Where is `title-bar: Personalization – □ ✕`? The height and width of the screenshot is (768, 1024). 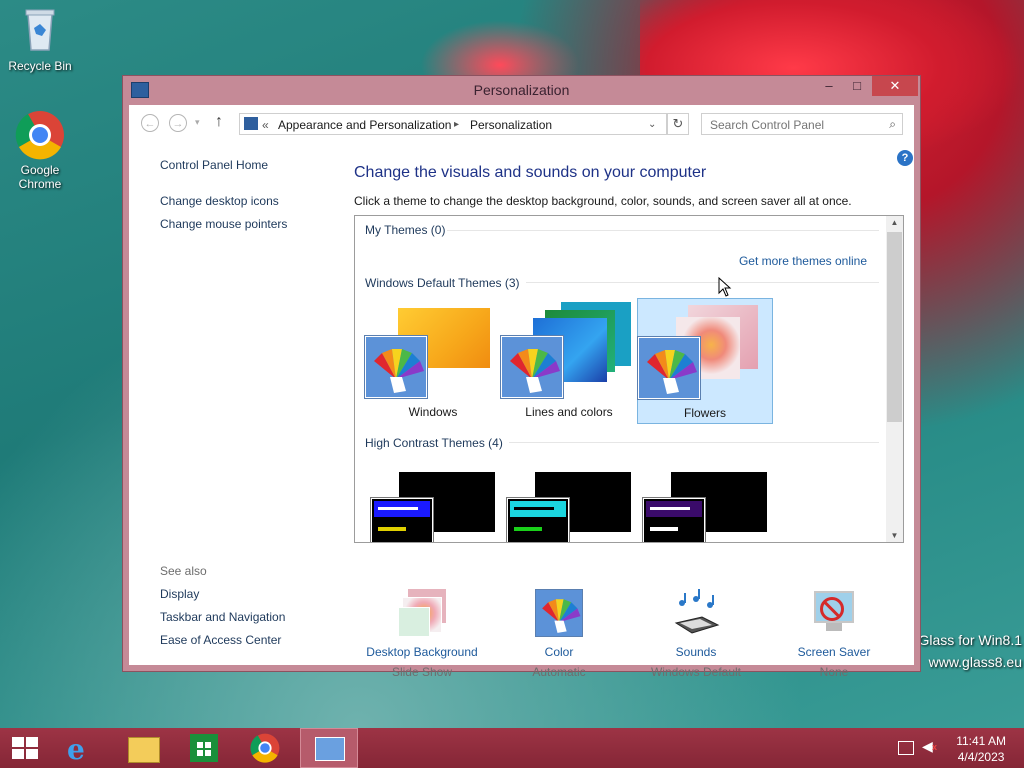
title-bar: Personalization – □ ✕ is located at coordinates (521, 90).